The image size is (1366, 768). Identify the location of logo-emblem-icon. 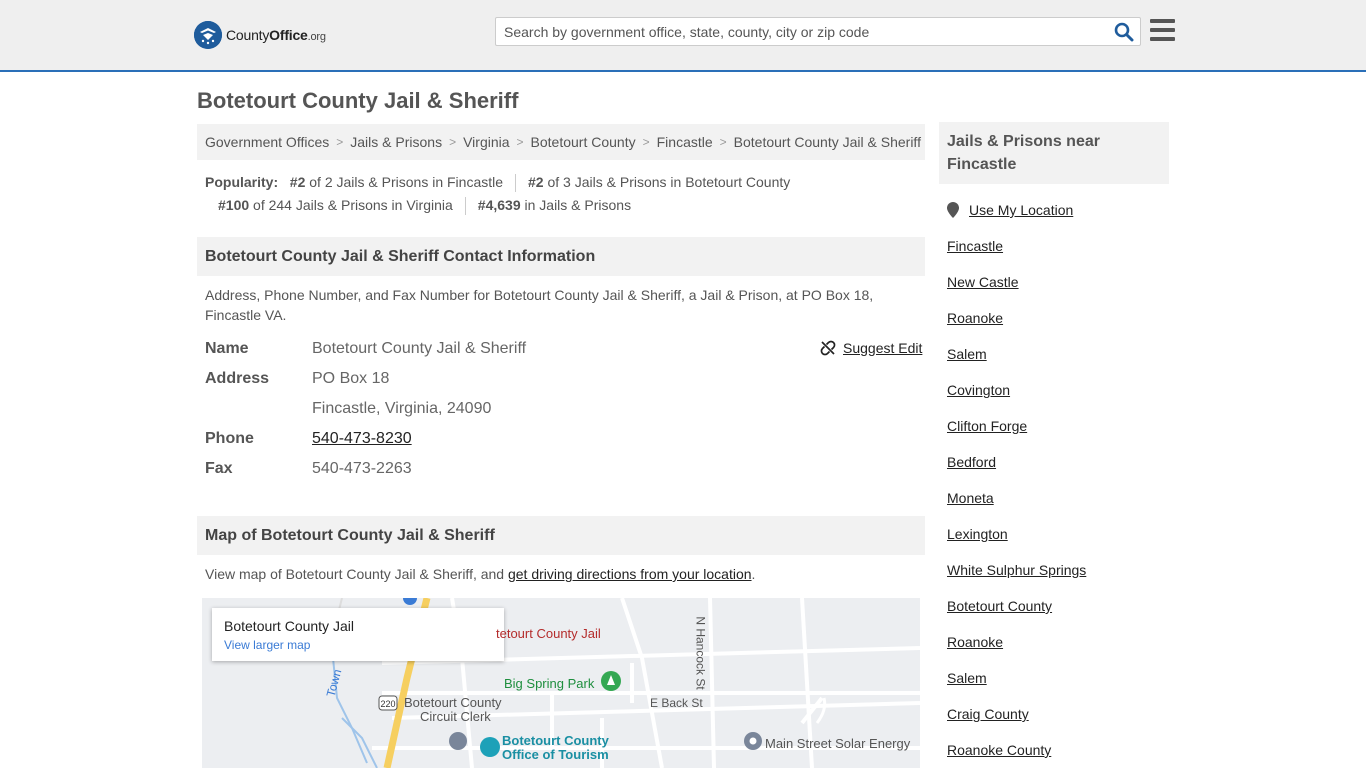
(208, 35).